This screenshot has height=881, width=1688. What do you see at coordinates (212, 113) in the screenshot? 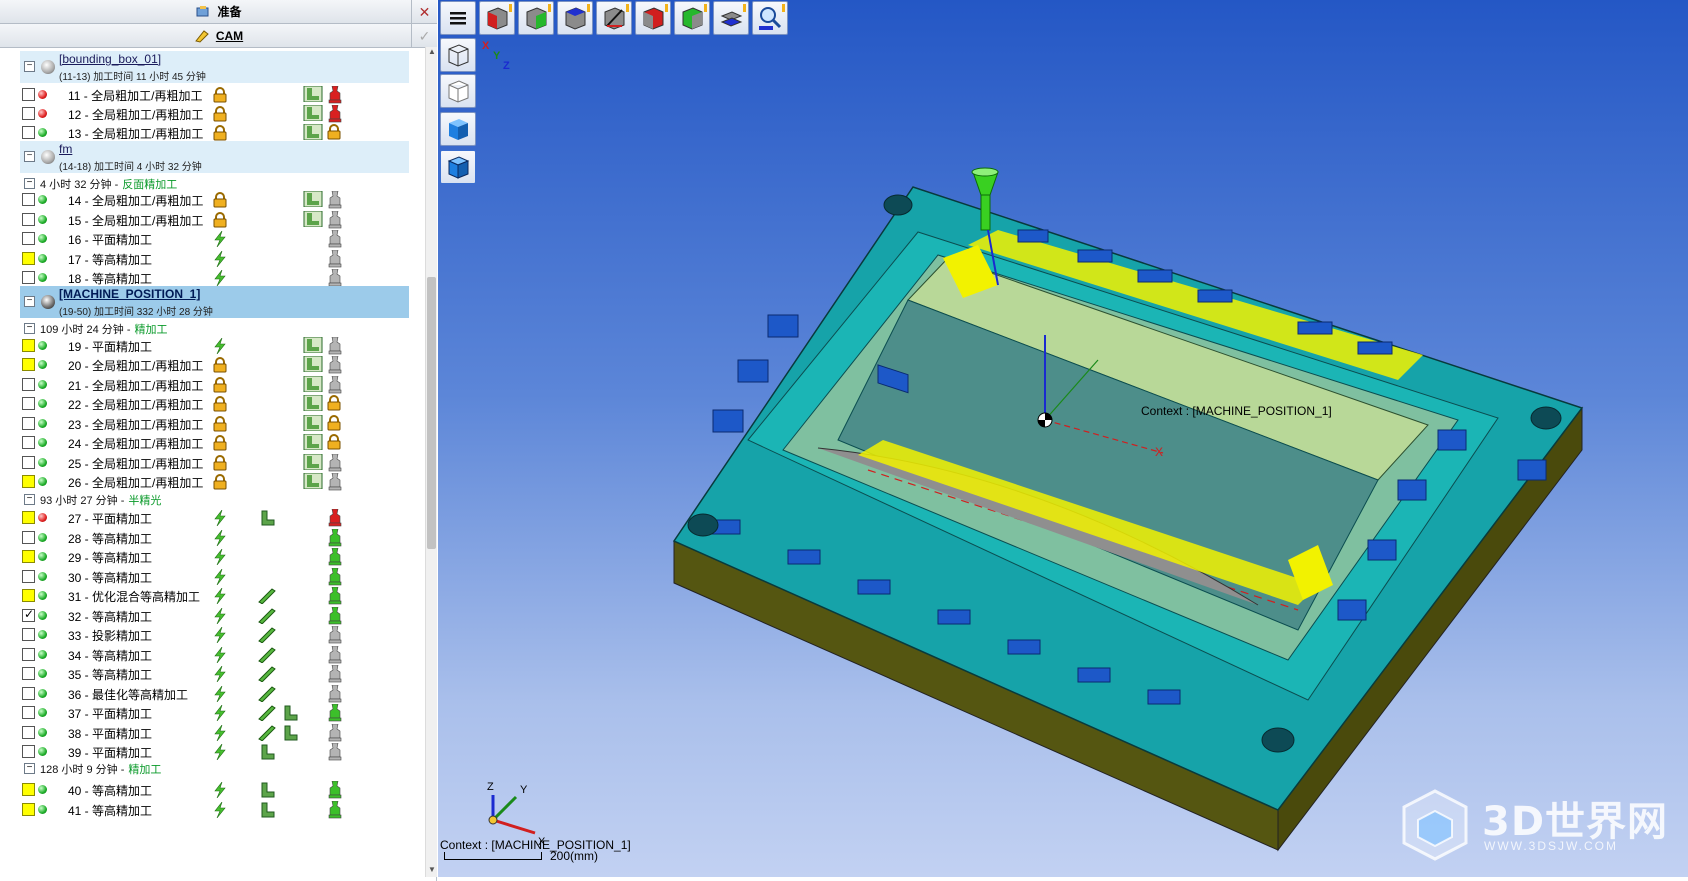
I see `operation-row: 12 - 全局粗加工/再粗加工` at bounding box center [212, 113].